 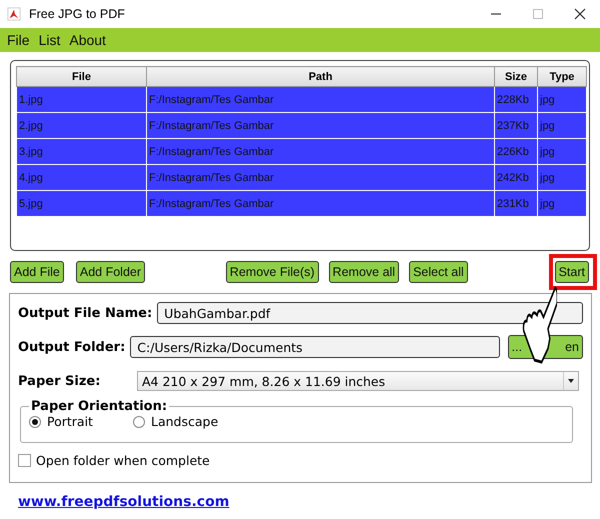 I want to click on table-cell: 4.jpg, so click(x=81, y=177).